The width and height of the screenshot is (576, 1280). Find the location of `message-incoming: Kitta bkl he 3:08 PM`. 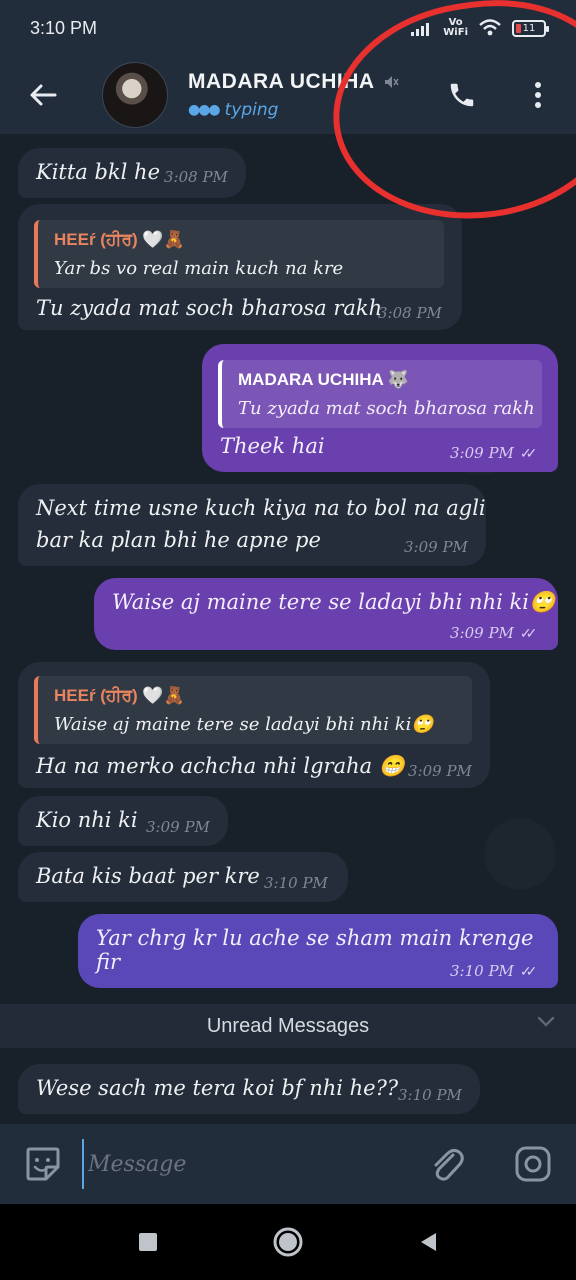

message-incoming: Kitta bkl he 3:08 PM is located at coordinates (132, 173).